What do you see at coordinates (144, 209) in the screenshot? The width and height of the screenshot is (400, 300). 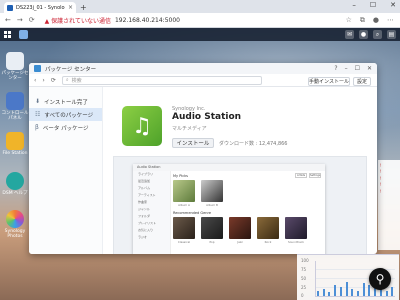 I see `preview-sidebar-item: ジャンル` at bounding box center [144, 209].